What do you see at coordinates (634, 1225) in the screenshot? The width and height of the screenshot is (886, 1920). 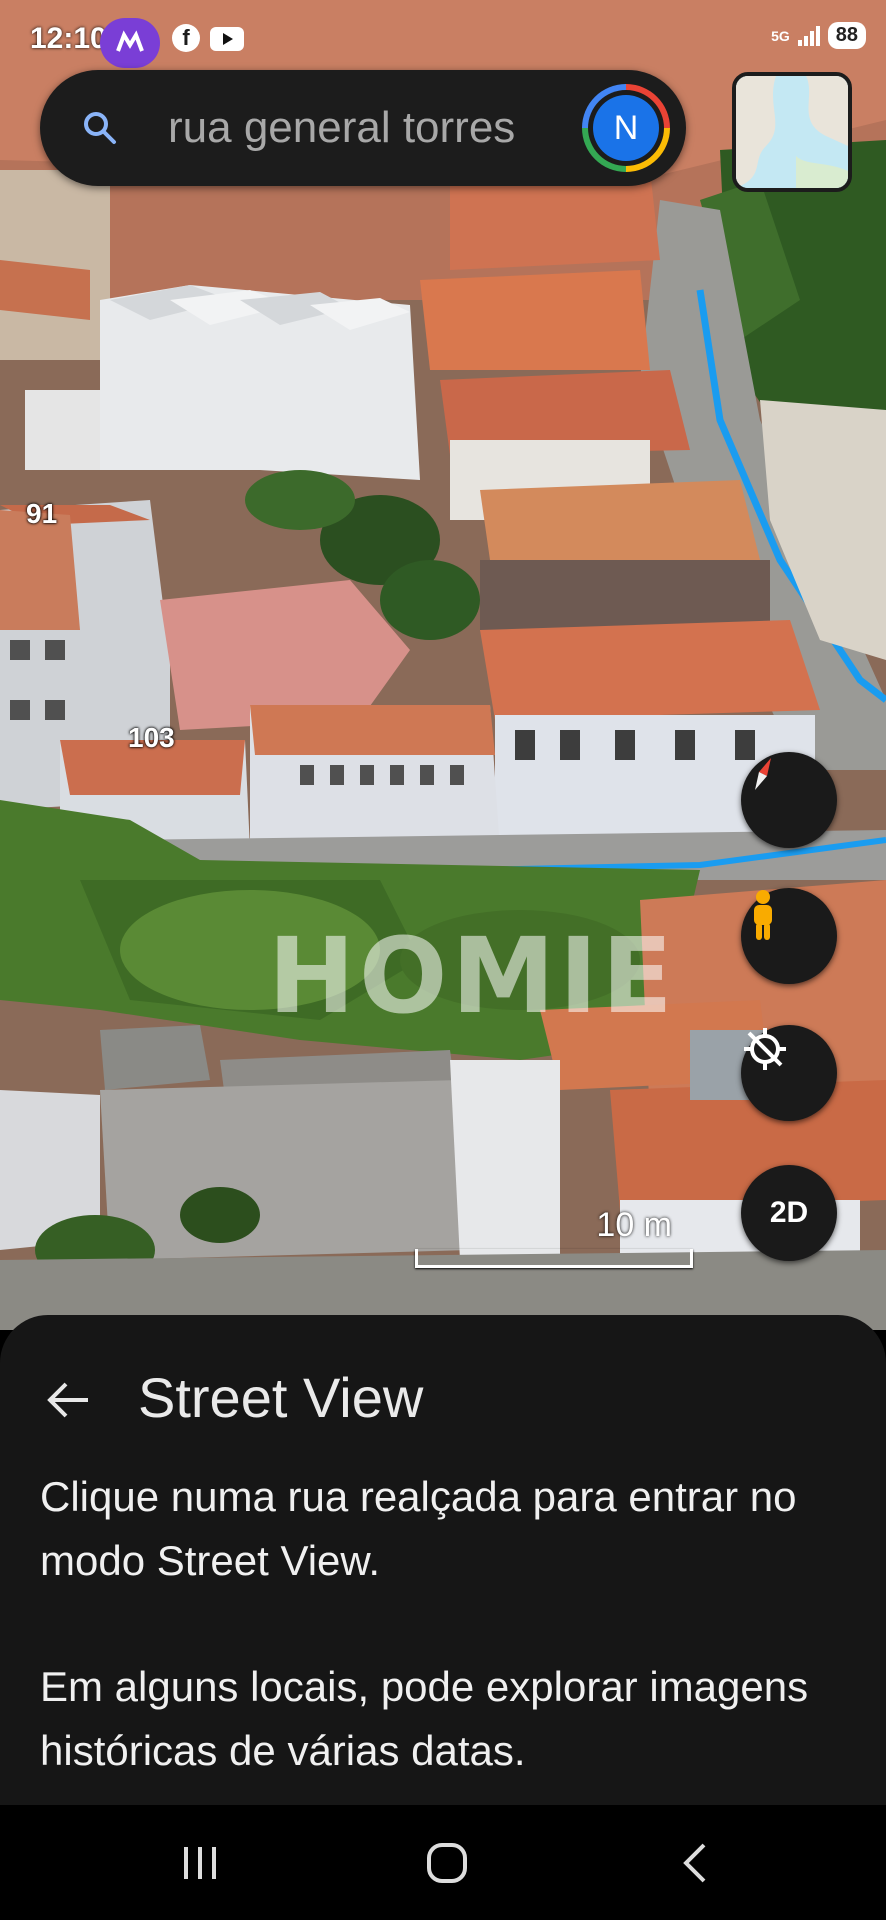 I see `scale-label: 10 m` at bounding box center [634, 1225].